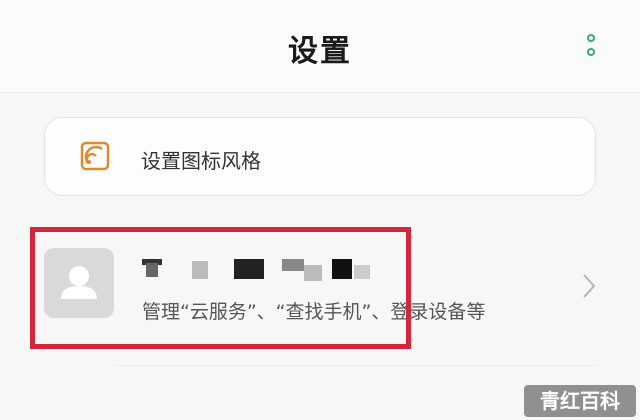 The image size is (640, 420). What do you see at coordinates (356, 365) in the screenshot?
I see `divider` at bounding box center [356, 365].